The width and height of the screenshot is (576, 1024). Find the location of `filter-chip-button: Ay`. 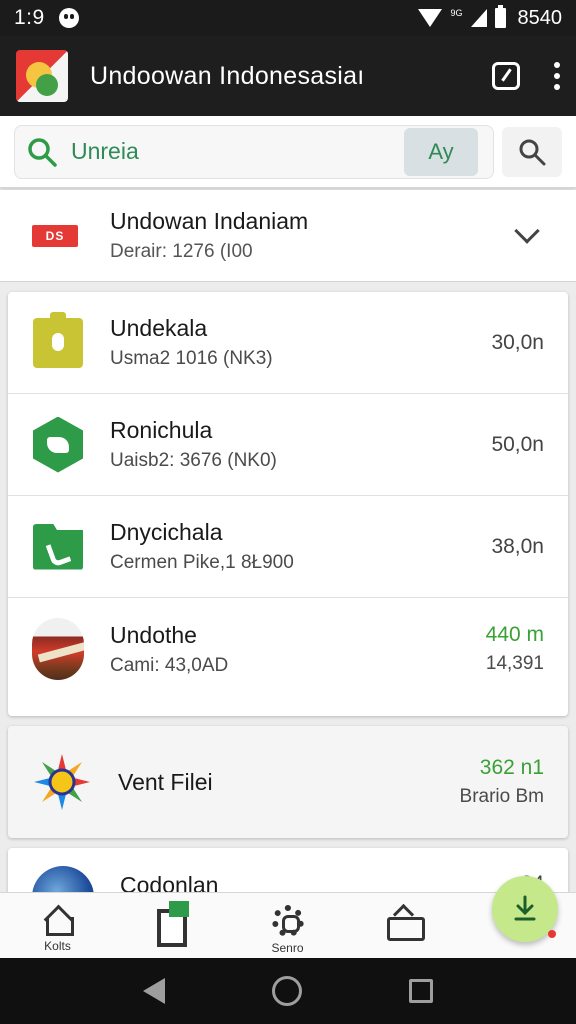

filter-chip-button: Ay is located at coordinates (441, 151).